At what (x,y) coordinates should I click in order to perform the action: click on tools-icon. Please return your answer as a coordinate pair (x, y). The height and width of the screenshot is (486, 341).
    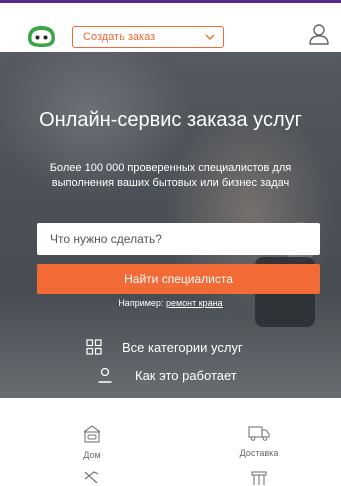
    Looking at the image, I should click on (91, 477).